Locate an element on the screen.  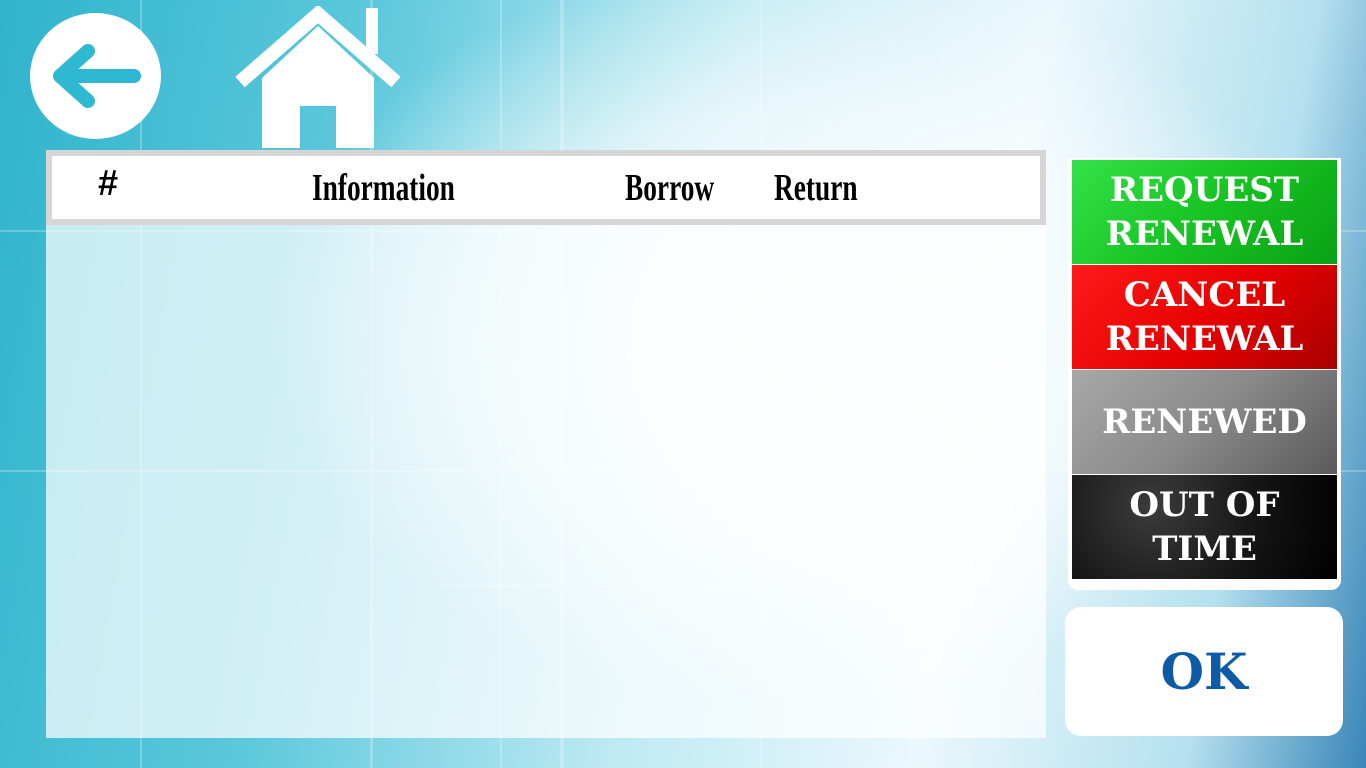
ok-button-label: OK is located at coordinates (1204, 671).